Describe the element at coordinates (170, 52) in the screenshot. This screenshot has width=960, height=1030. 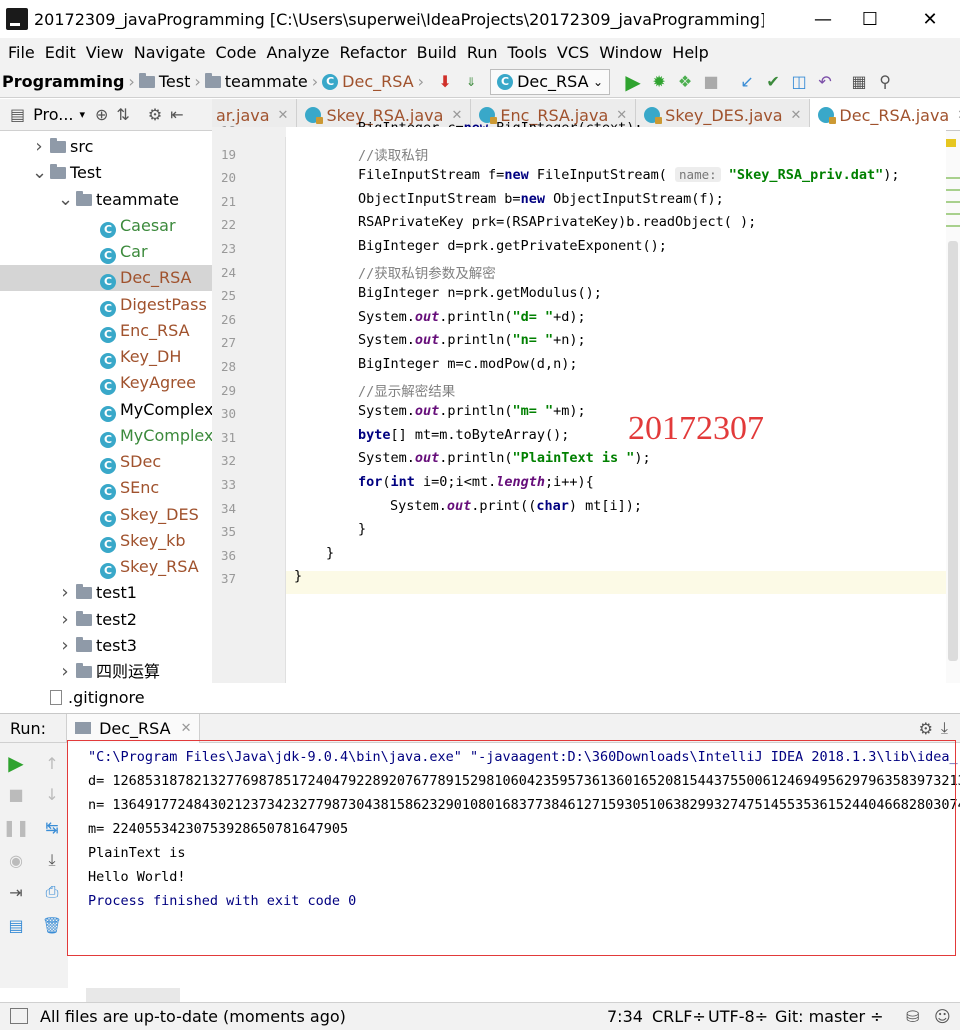
I see `menu-navigate: Navigate` at that location.